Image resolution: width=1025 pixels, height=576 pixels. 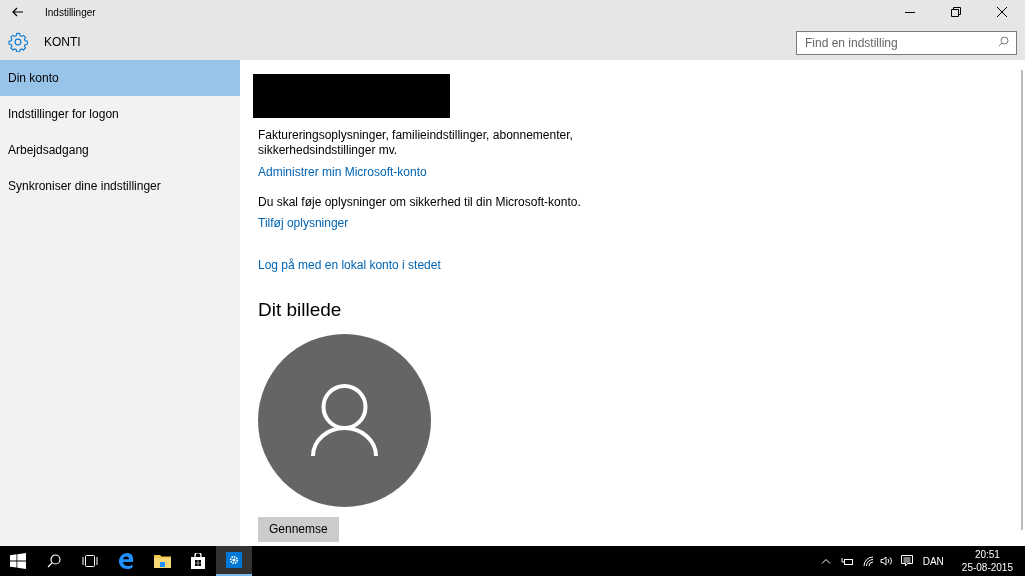 What do you see at coordinates (90, 561) in the screenshot?
I see `task-view-icon` at bounding box center [90, 561].